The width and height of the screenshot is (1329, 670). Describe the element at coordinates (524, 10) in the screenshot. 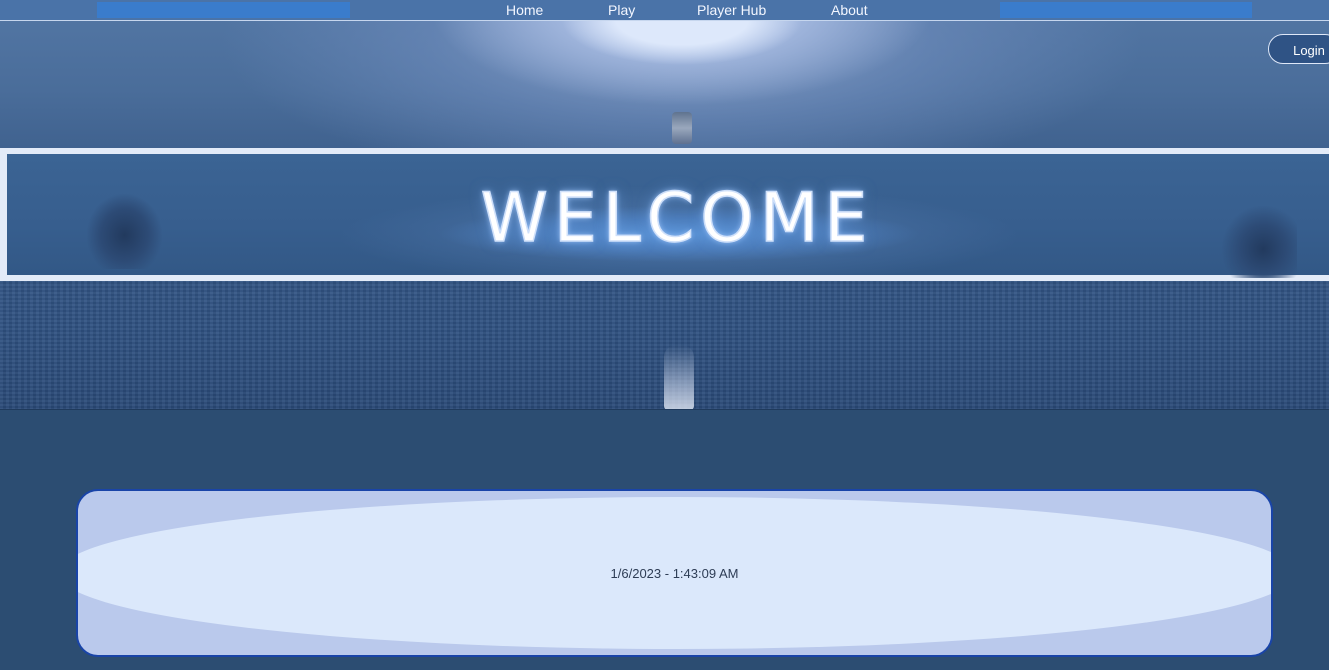

I see `nav-item-home: Home` at that location.